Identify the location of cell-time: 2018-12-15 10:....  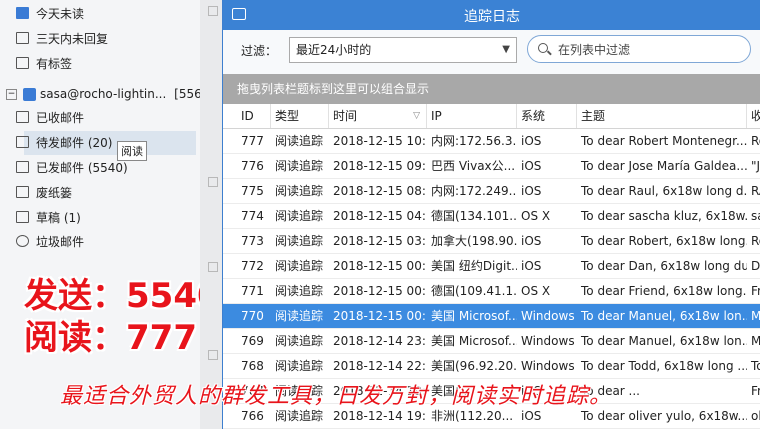
(380, 141).